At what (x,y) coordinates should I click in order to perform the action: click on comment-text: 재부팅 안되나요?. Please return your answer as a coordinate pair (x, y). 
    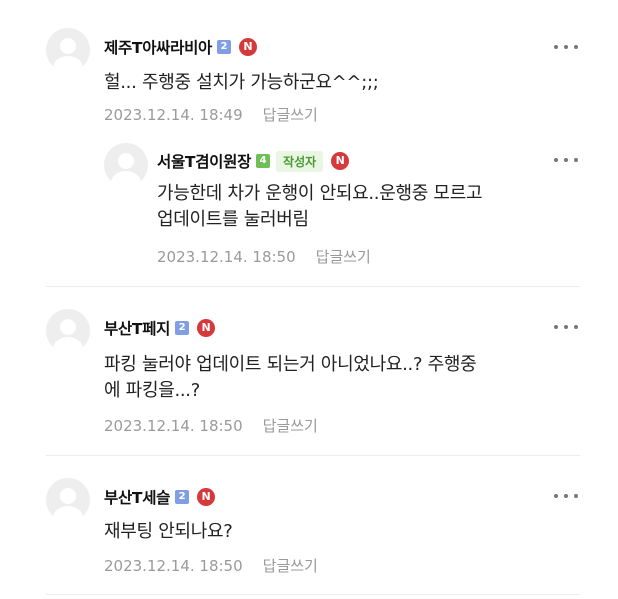
    Looking at the image, I should click on (168, 531).